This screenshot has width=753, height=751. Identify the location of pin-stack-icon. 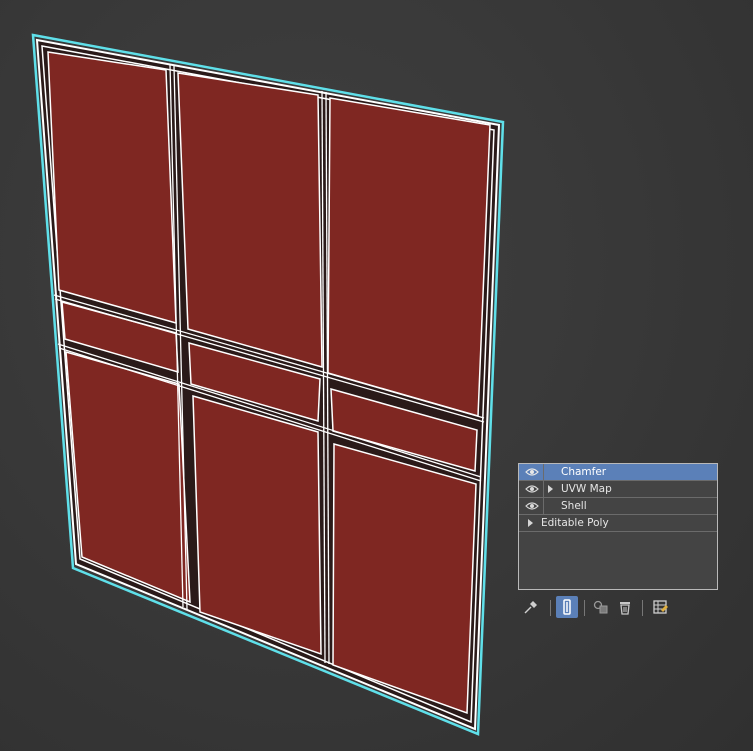
(530, 607).